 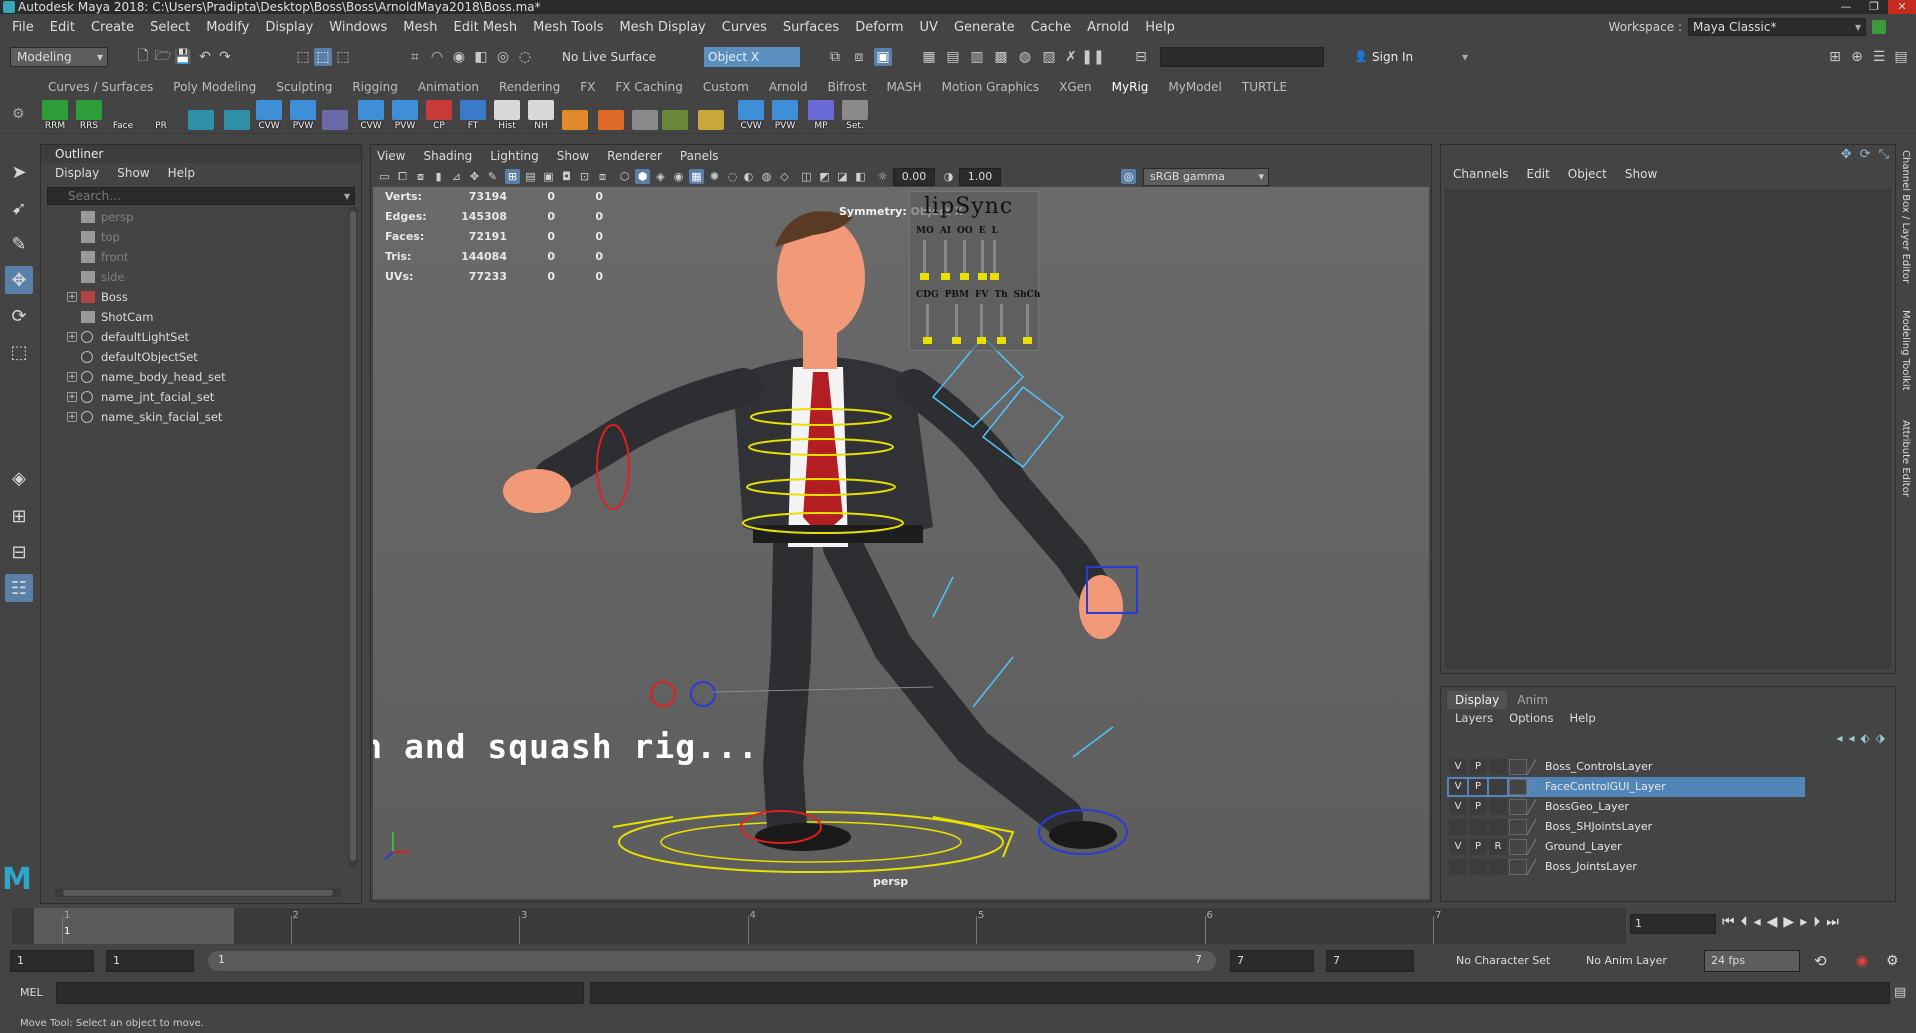 What do you see at coordinates (1905, 458) in the screenshot?
I see `side-tab: Attribute Editor` at bounding box center [1905, 458].